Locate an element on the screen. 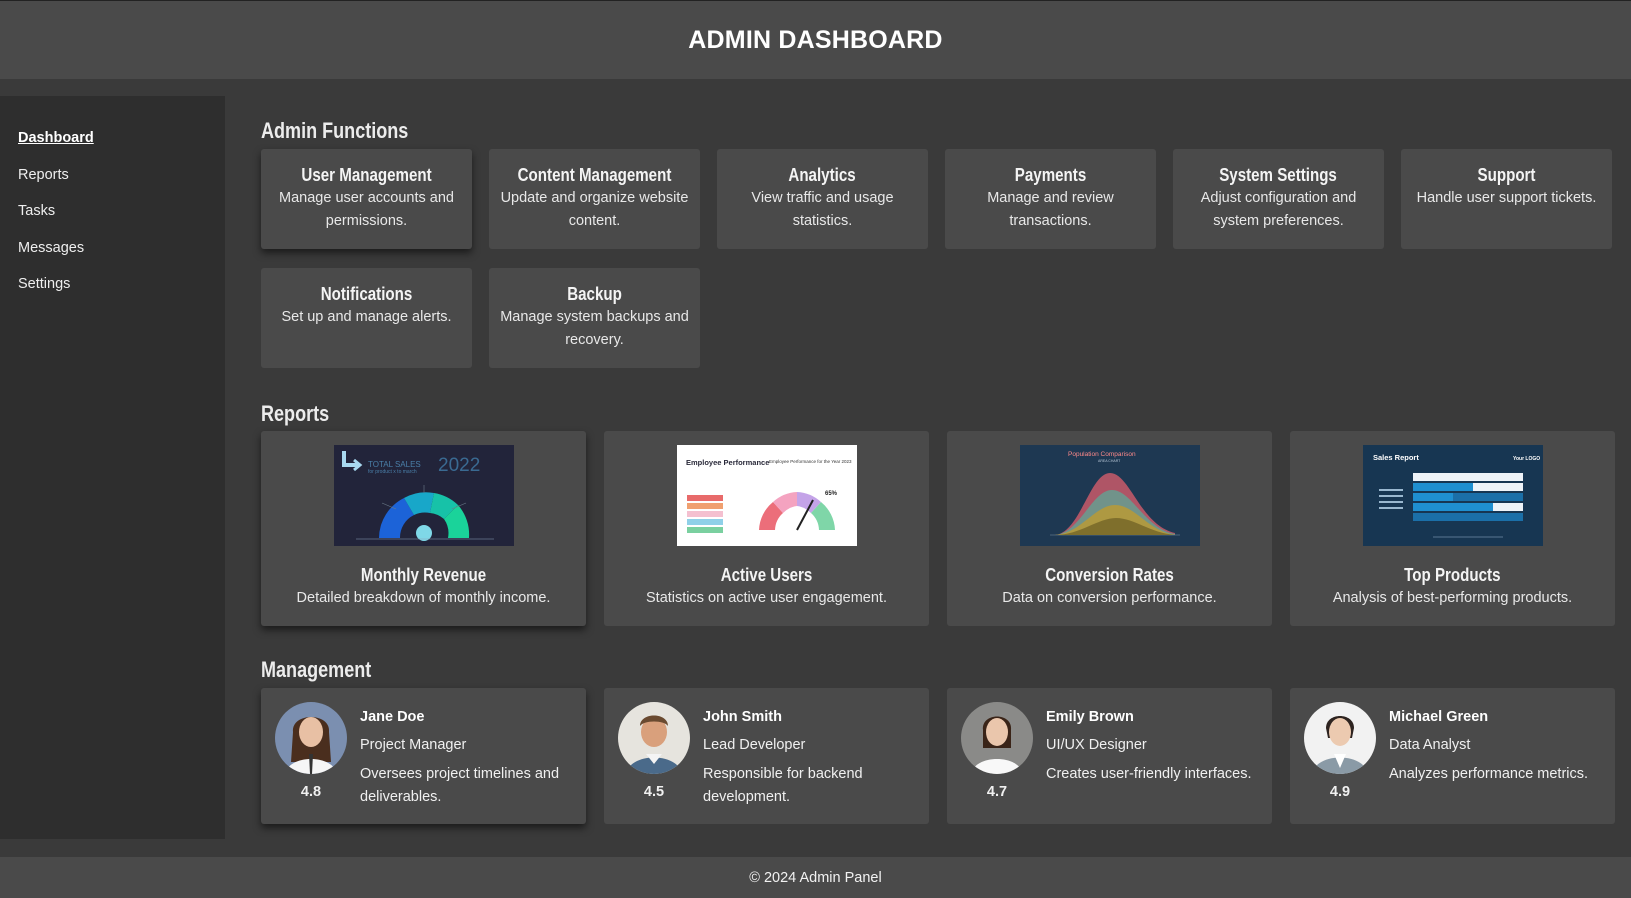 The width and height of the screenshot is (1631, 898). thumb-heading: Population Comparison is located at coordinates (1102, 454).